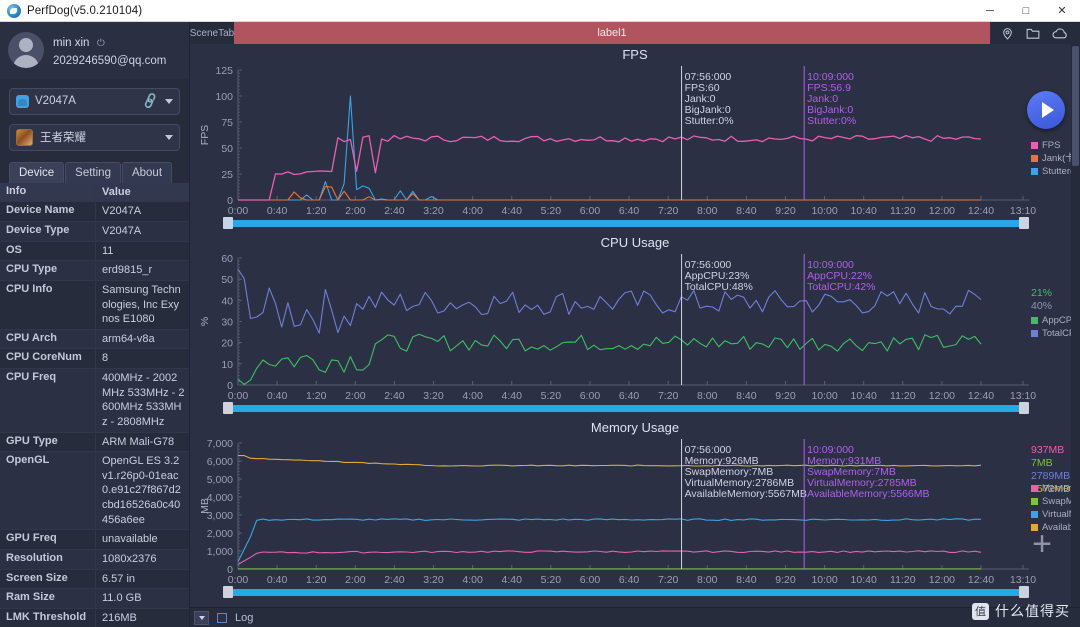 The image size is (1080, 627). Describe the element at coordinates (220, 552) in the screenshot. I see `y-tick-label: 1,000` at that location.